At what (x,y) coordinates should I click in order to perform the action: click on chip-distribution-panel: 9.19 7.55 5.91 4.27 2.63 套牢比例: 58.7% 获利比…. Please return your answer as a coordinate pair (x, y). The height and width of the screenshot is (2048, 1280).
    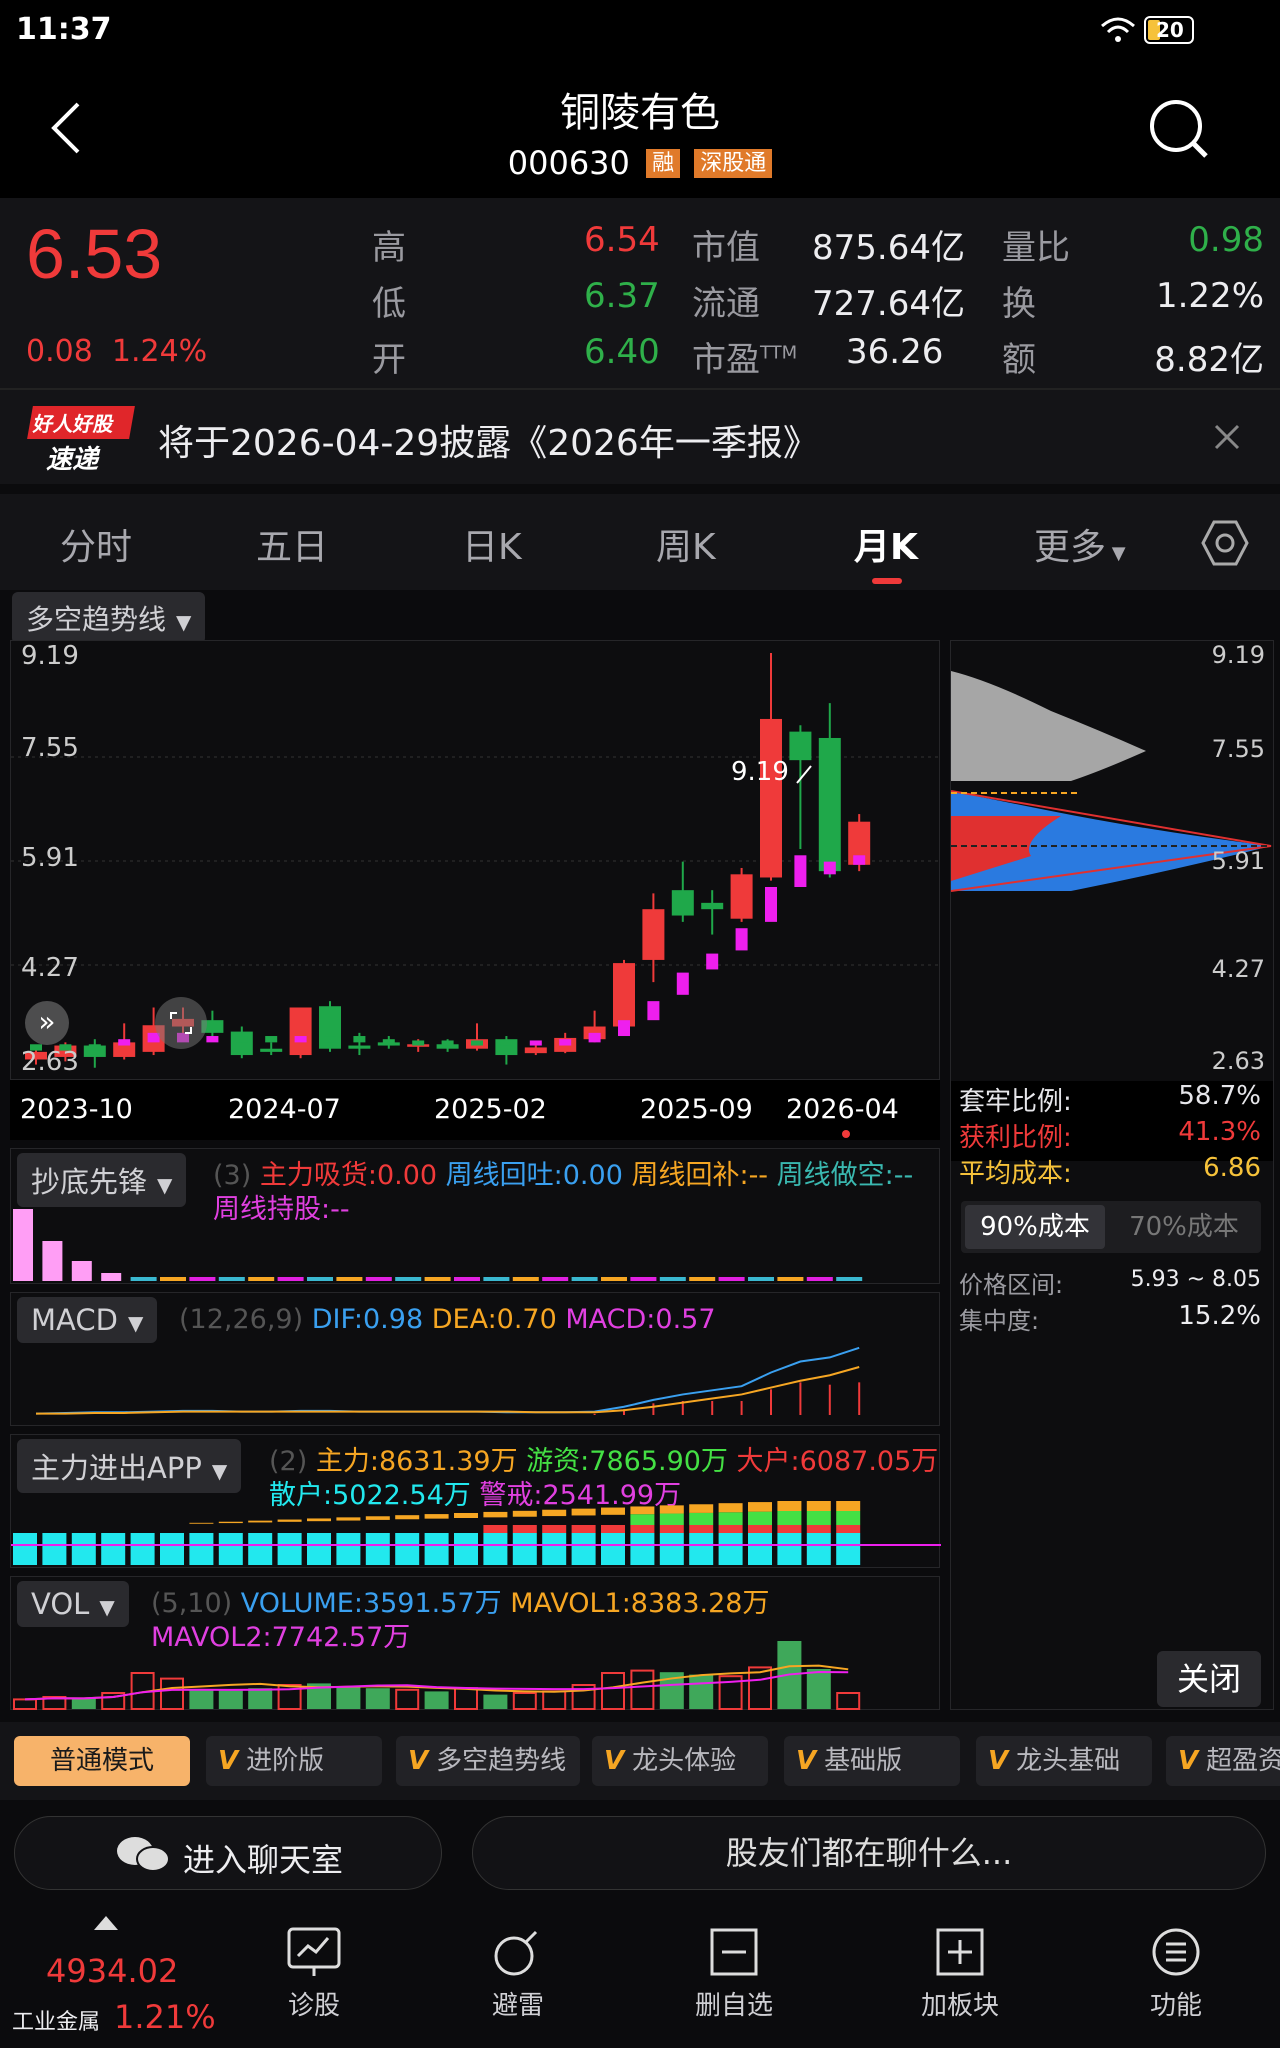
    Looking at the image, I should click on (1112, 1175).